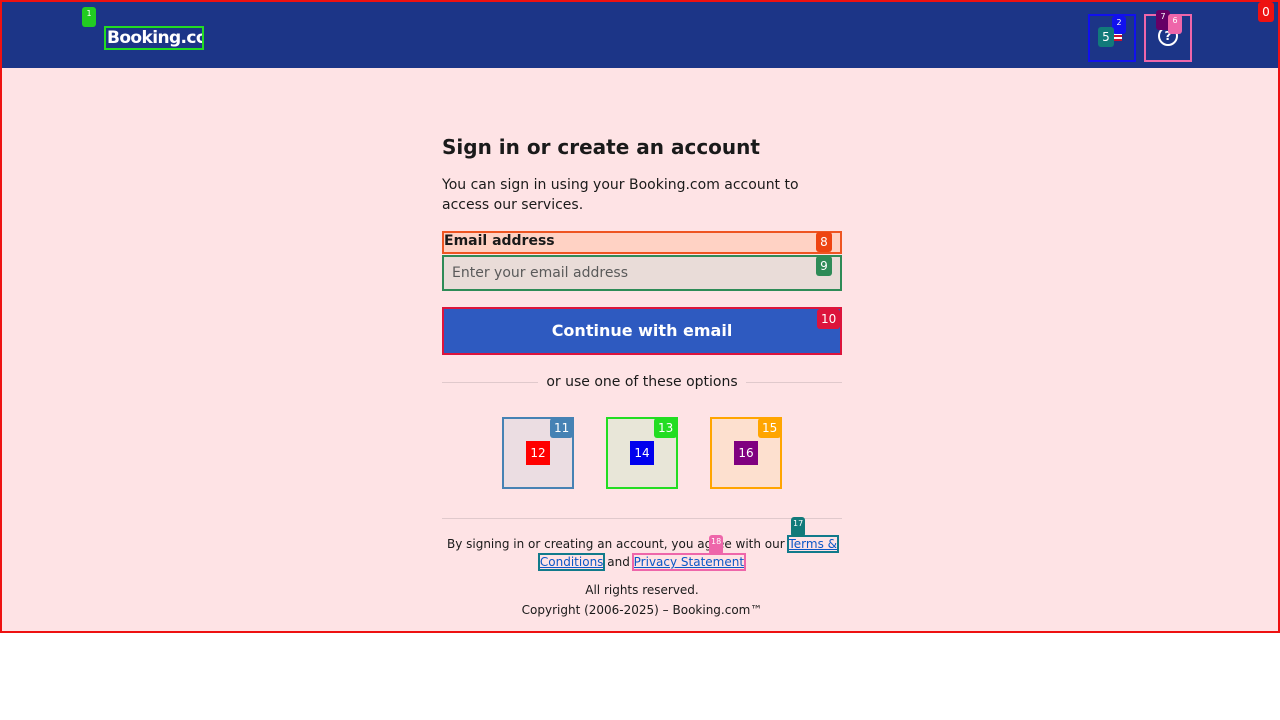 The image size is (1280, 720). I want to click on options-divider: or use one of these options, so click(642, 382).